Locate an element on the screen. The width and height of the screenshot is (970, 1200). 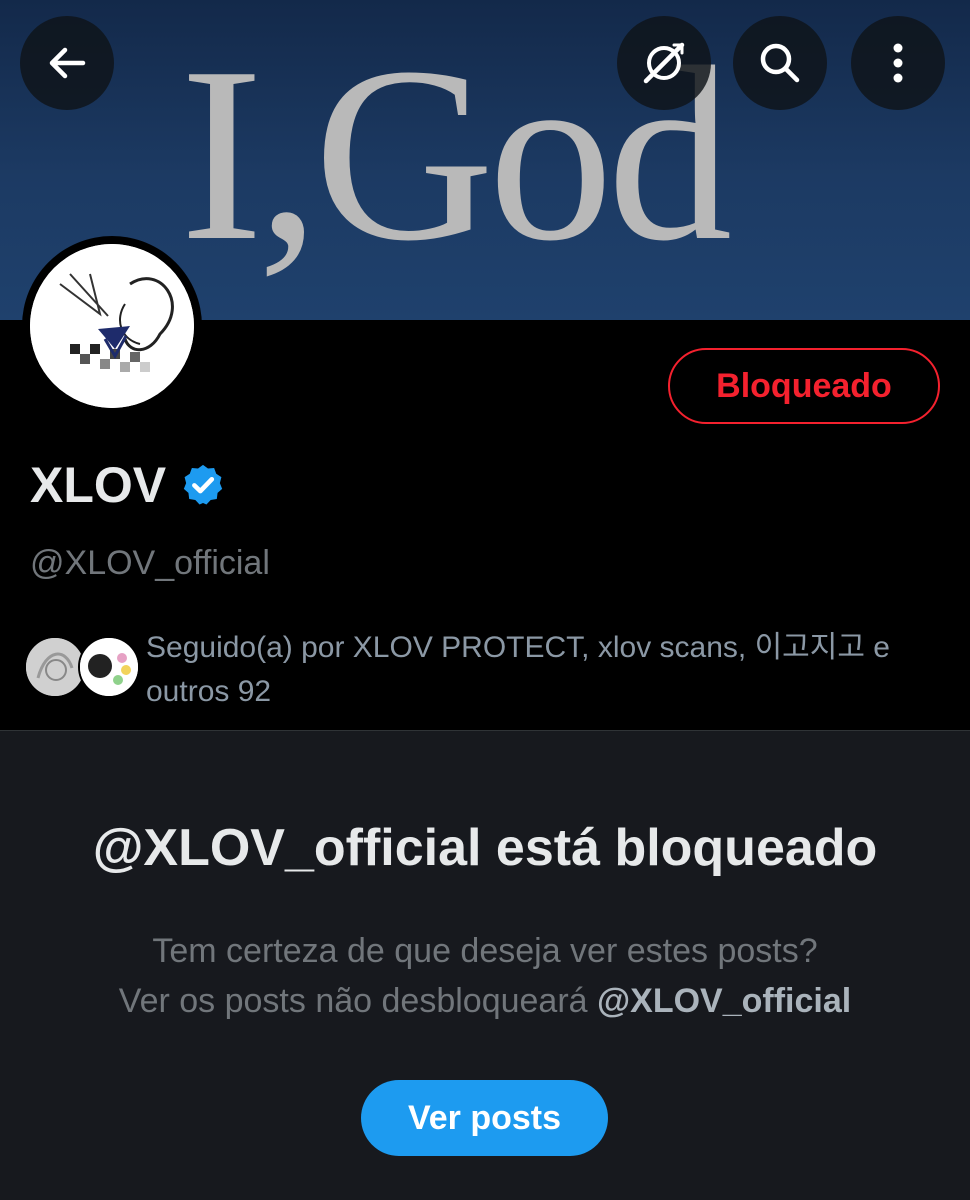
more-options-button is located at coordinates (898, 63).